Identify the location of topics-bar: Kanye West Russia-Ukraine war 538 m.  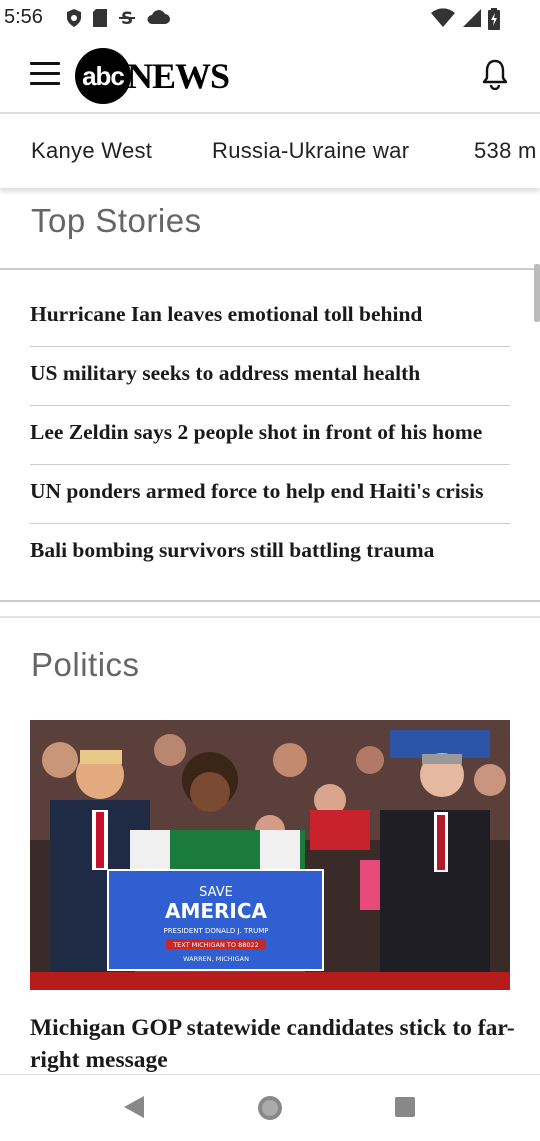
(270, 151).